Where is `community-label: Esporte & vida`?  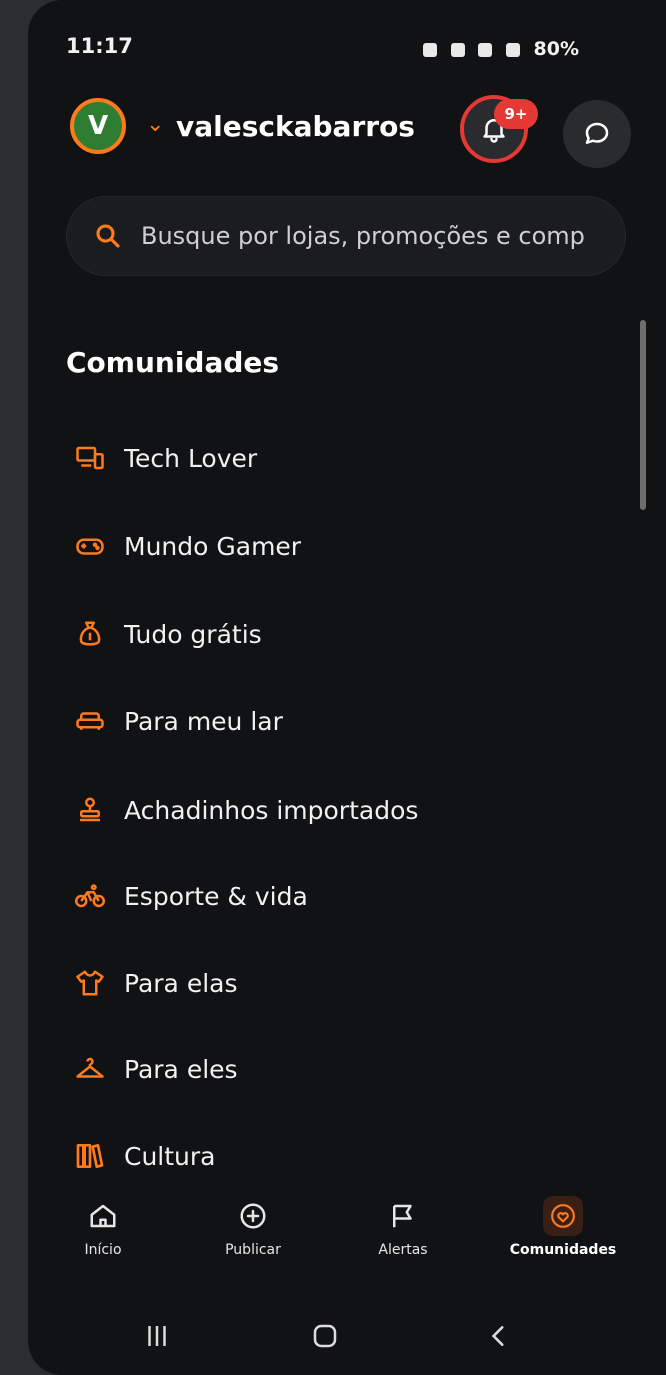 community-label: Esporte & vida is located at coordinates (216, 896).